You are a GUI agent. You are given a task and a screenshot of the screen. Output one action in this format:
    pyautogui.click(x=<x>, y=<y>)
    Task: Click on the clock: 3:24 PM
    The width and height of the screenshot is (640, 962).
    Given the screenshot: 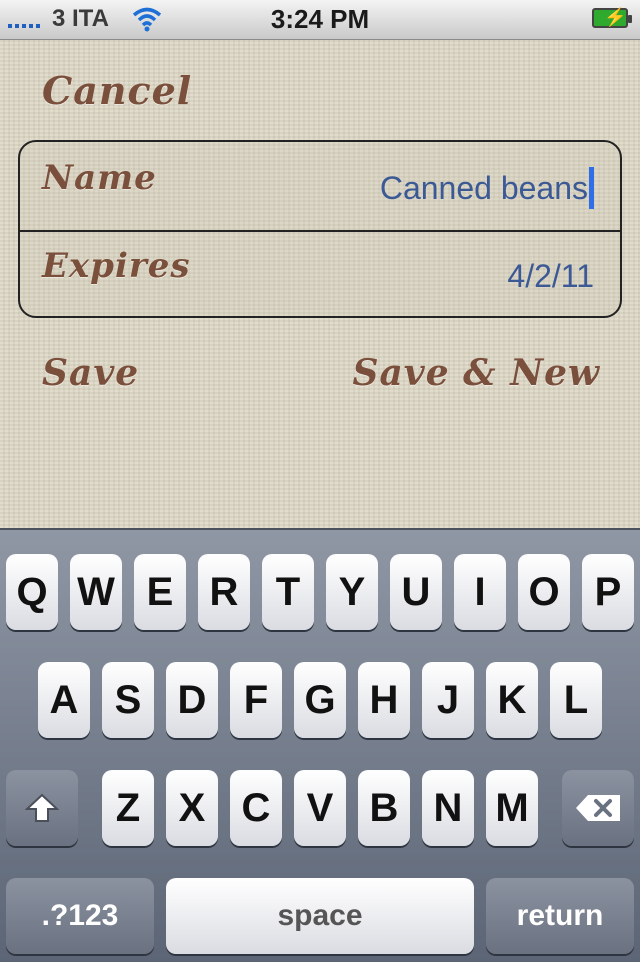 What is the action you would take?
    pyautogui.click(x=320, y=19)
    